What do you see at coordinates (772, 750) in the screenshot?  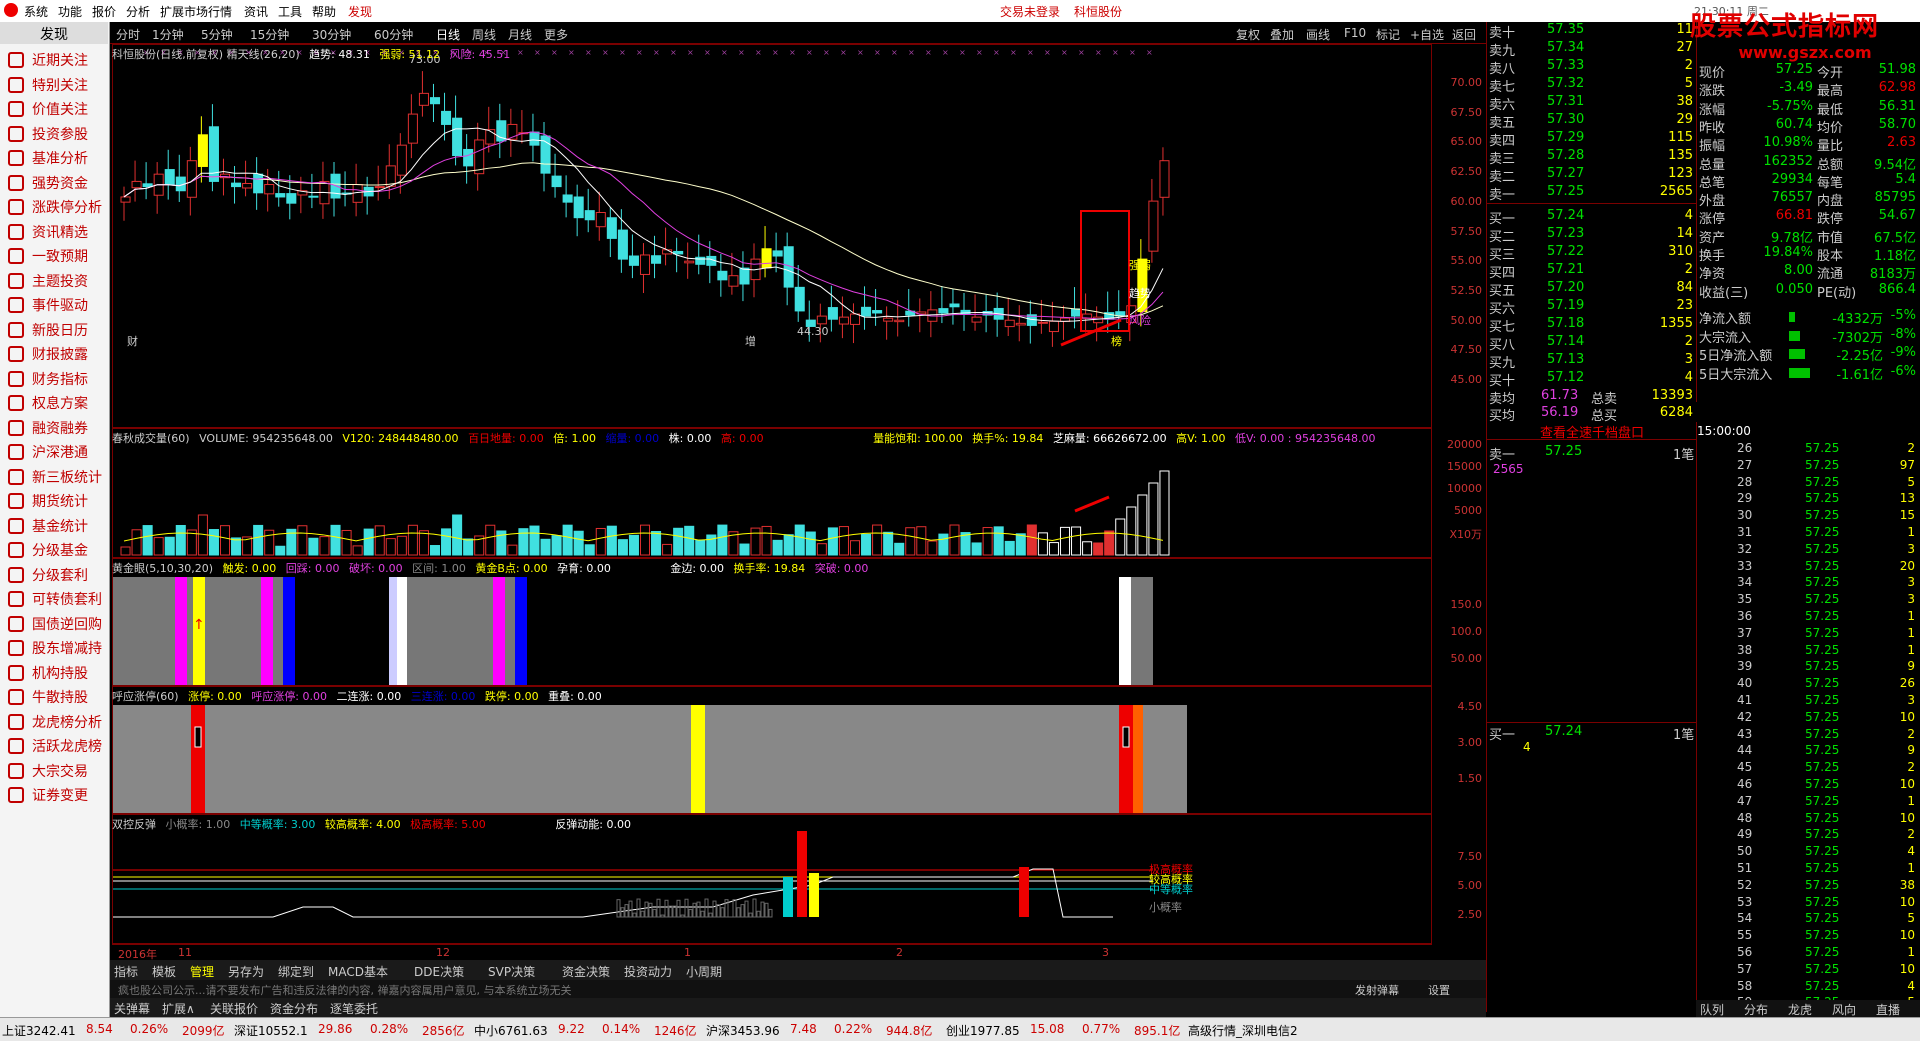 I see `limitup-panel` at bounding box center [772, 750].